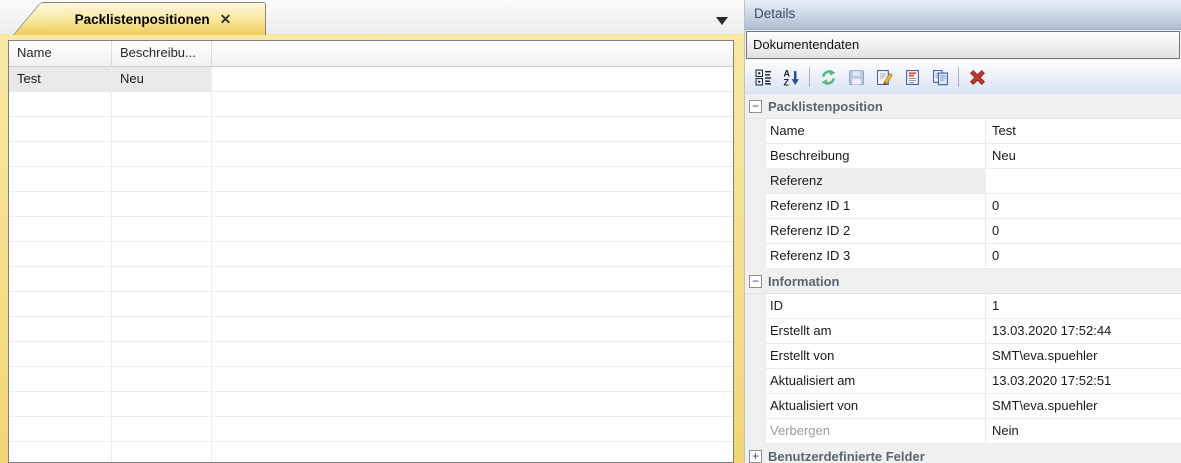 Image resolution: width=1181 pixels, height=463 pixels. What do you see at coordinates (876, 306) in the screenshot?
I see `property-label: ID` at bounding box center [876, 306].